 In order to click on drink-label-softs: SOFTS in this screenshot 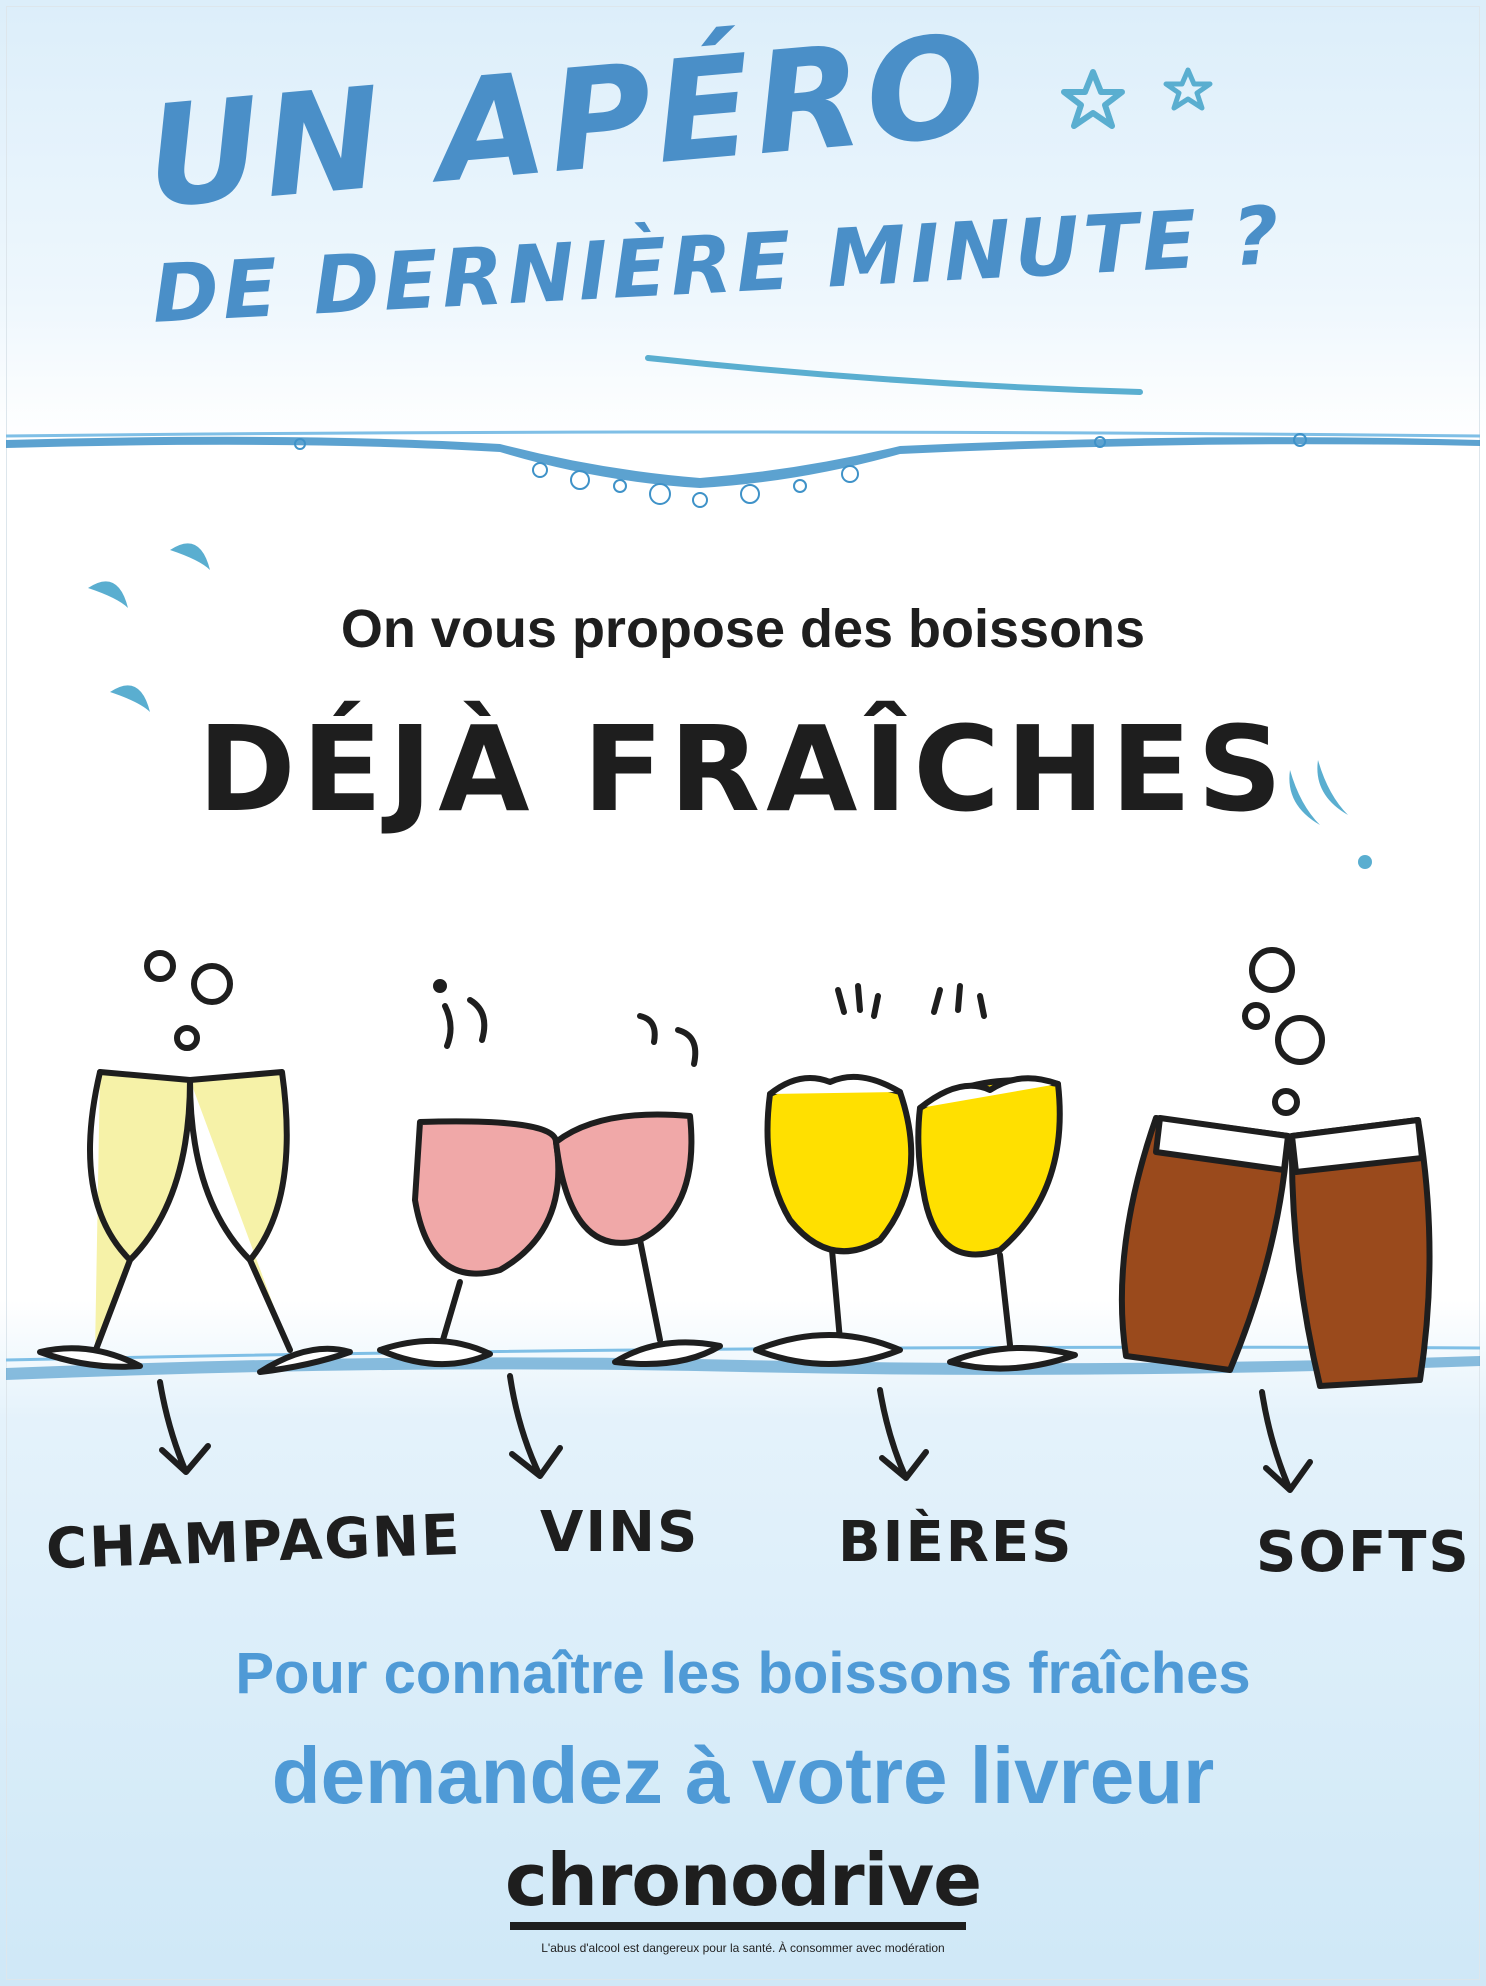, I will do `click(1363, 1552)`.